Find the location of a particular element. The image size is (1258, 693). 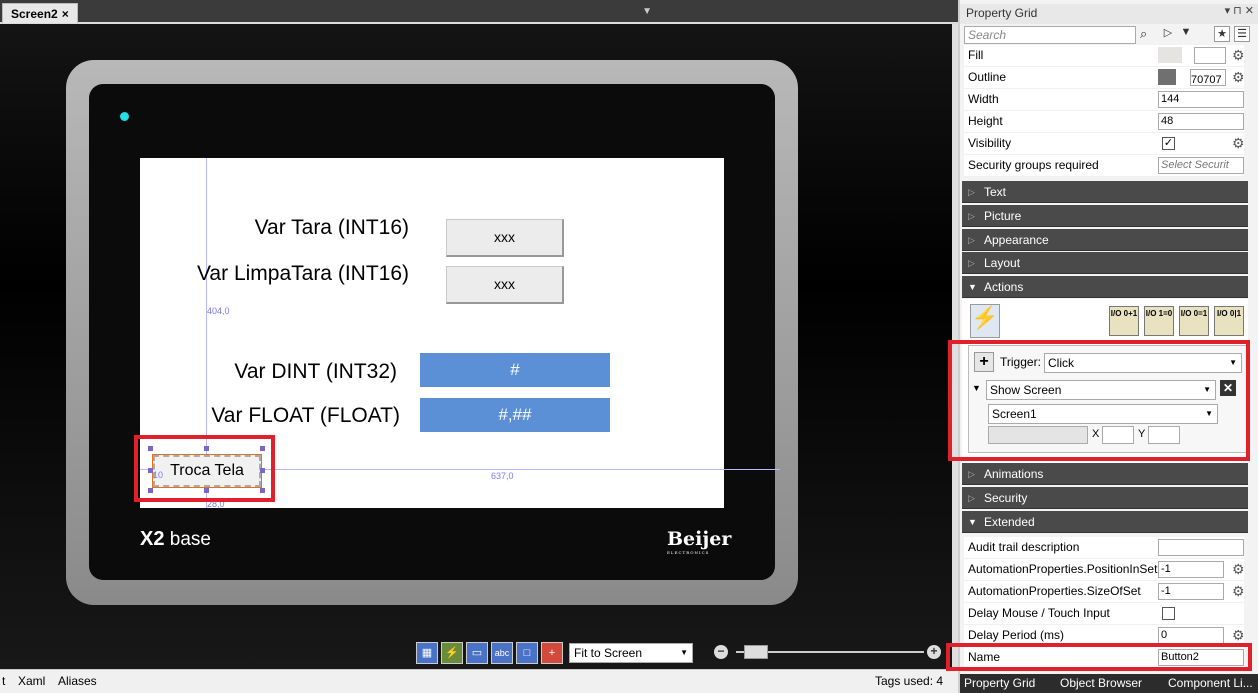

list-icon: ☰ is located at coordinates (1242, 34).